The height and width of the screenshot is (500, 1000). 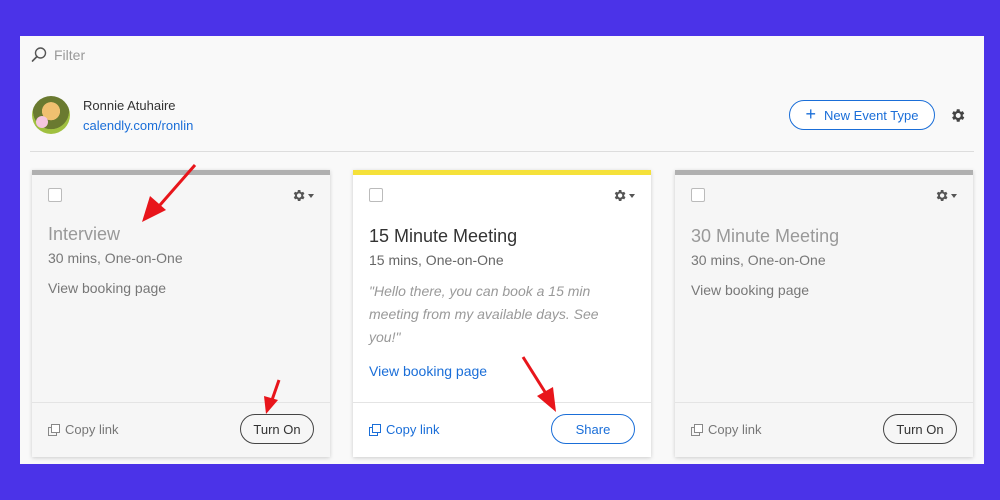 What do you see at coordinates (538, 384) in the screenshot?
I see `annotation-arrow-share` at bounding box center [538, 384].